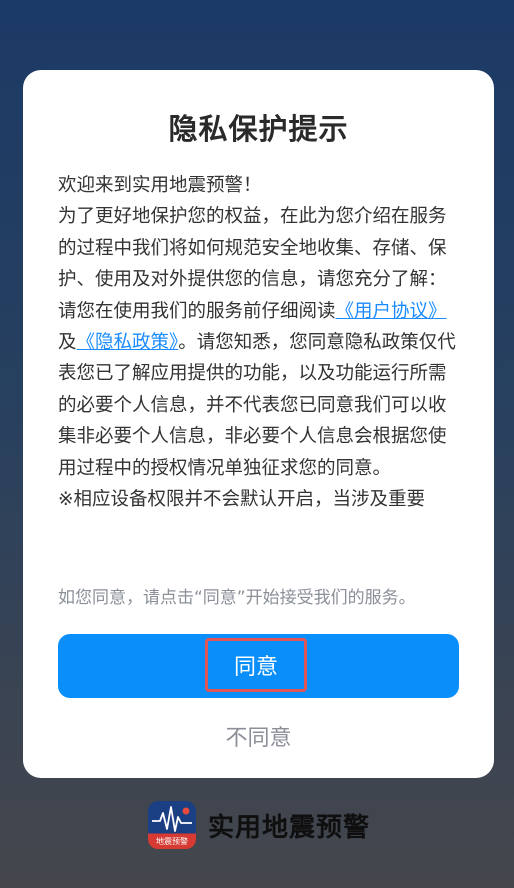 The height and width of the screenshot is (888, 514). I want to click on agree-button: 同意, so click(258, 666).